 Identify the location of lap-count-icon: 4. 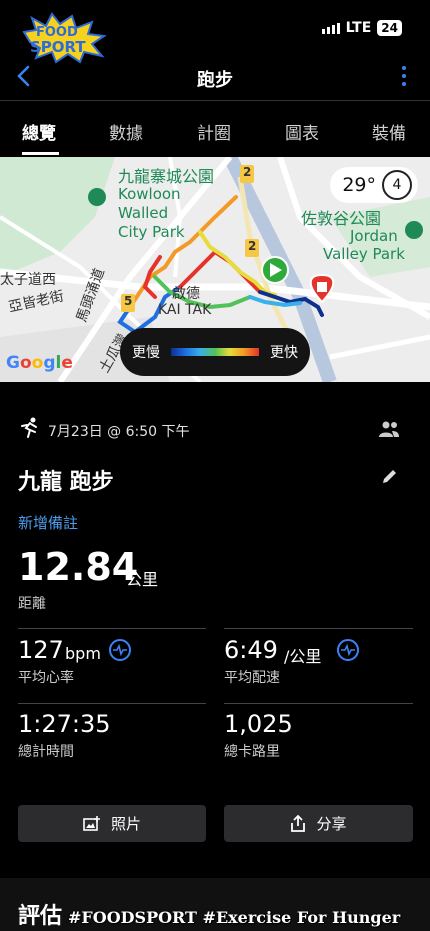
(397, 185).